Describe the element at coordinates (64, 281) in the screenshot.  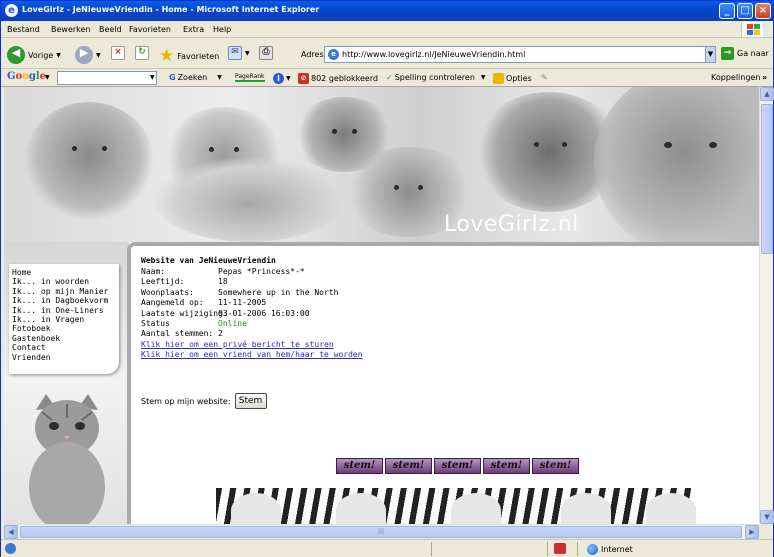
I see `nav-in-woorden: Ik... in woorden` at that location.